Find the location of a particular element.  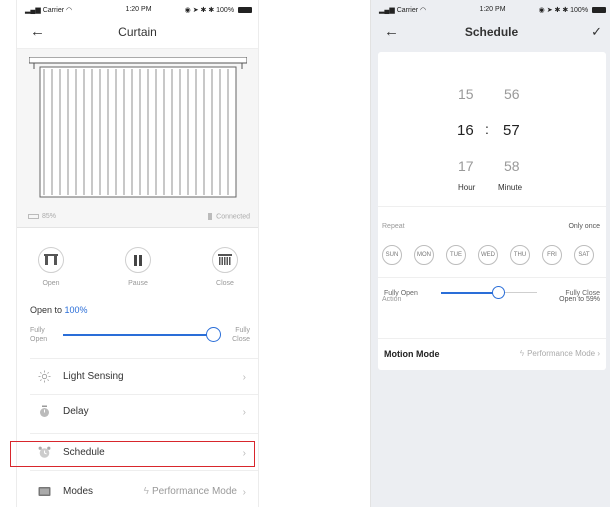

modes-icon is located at coordinates (44, 491).